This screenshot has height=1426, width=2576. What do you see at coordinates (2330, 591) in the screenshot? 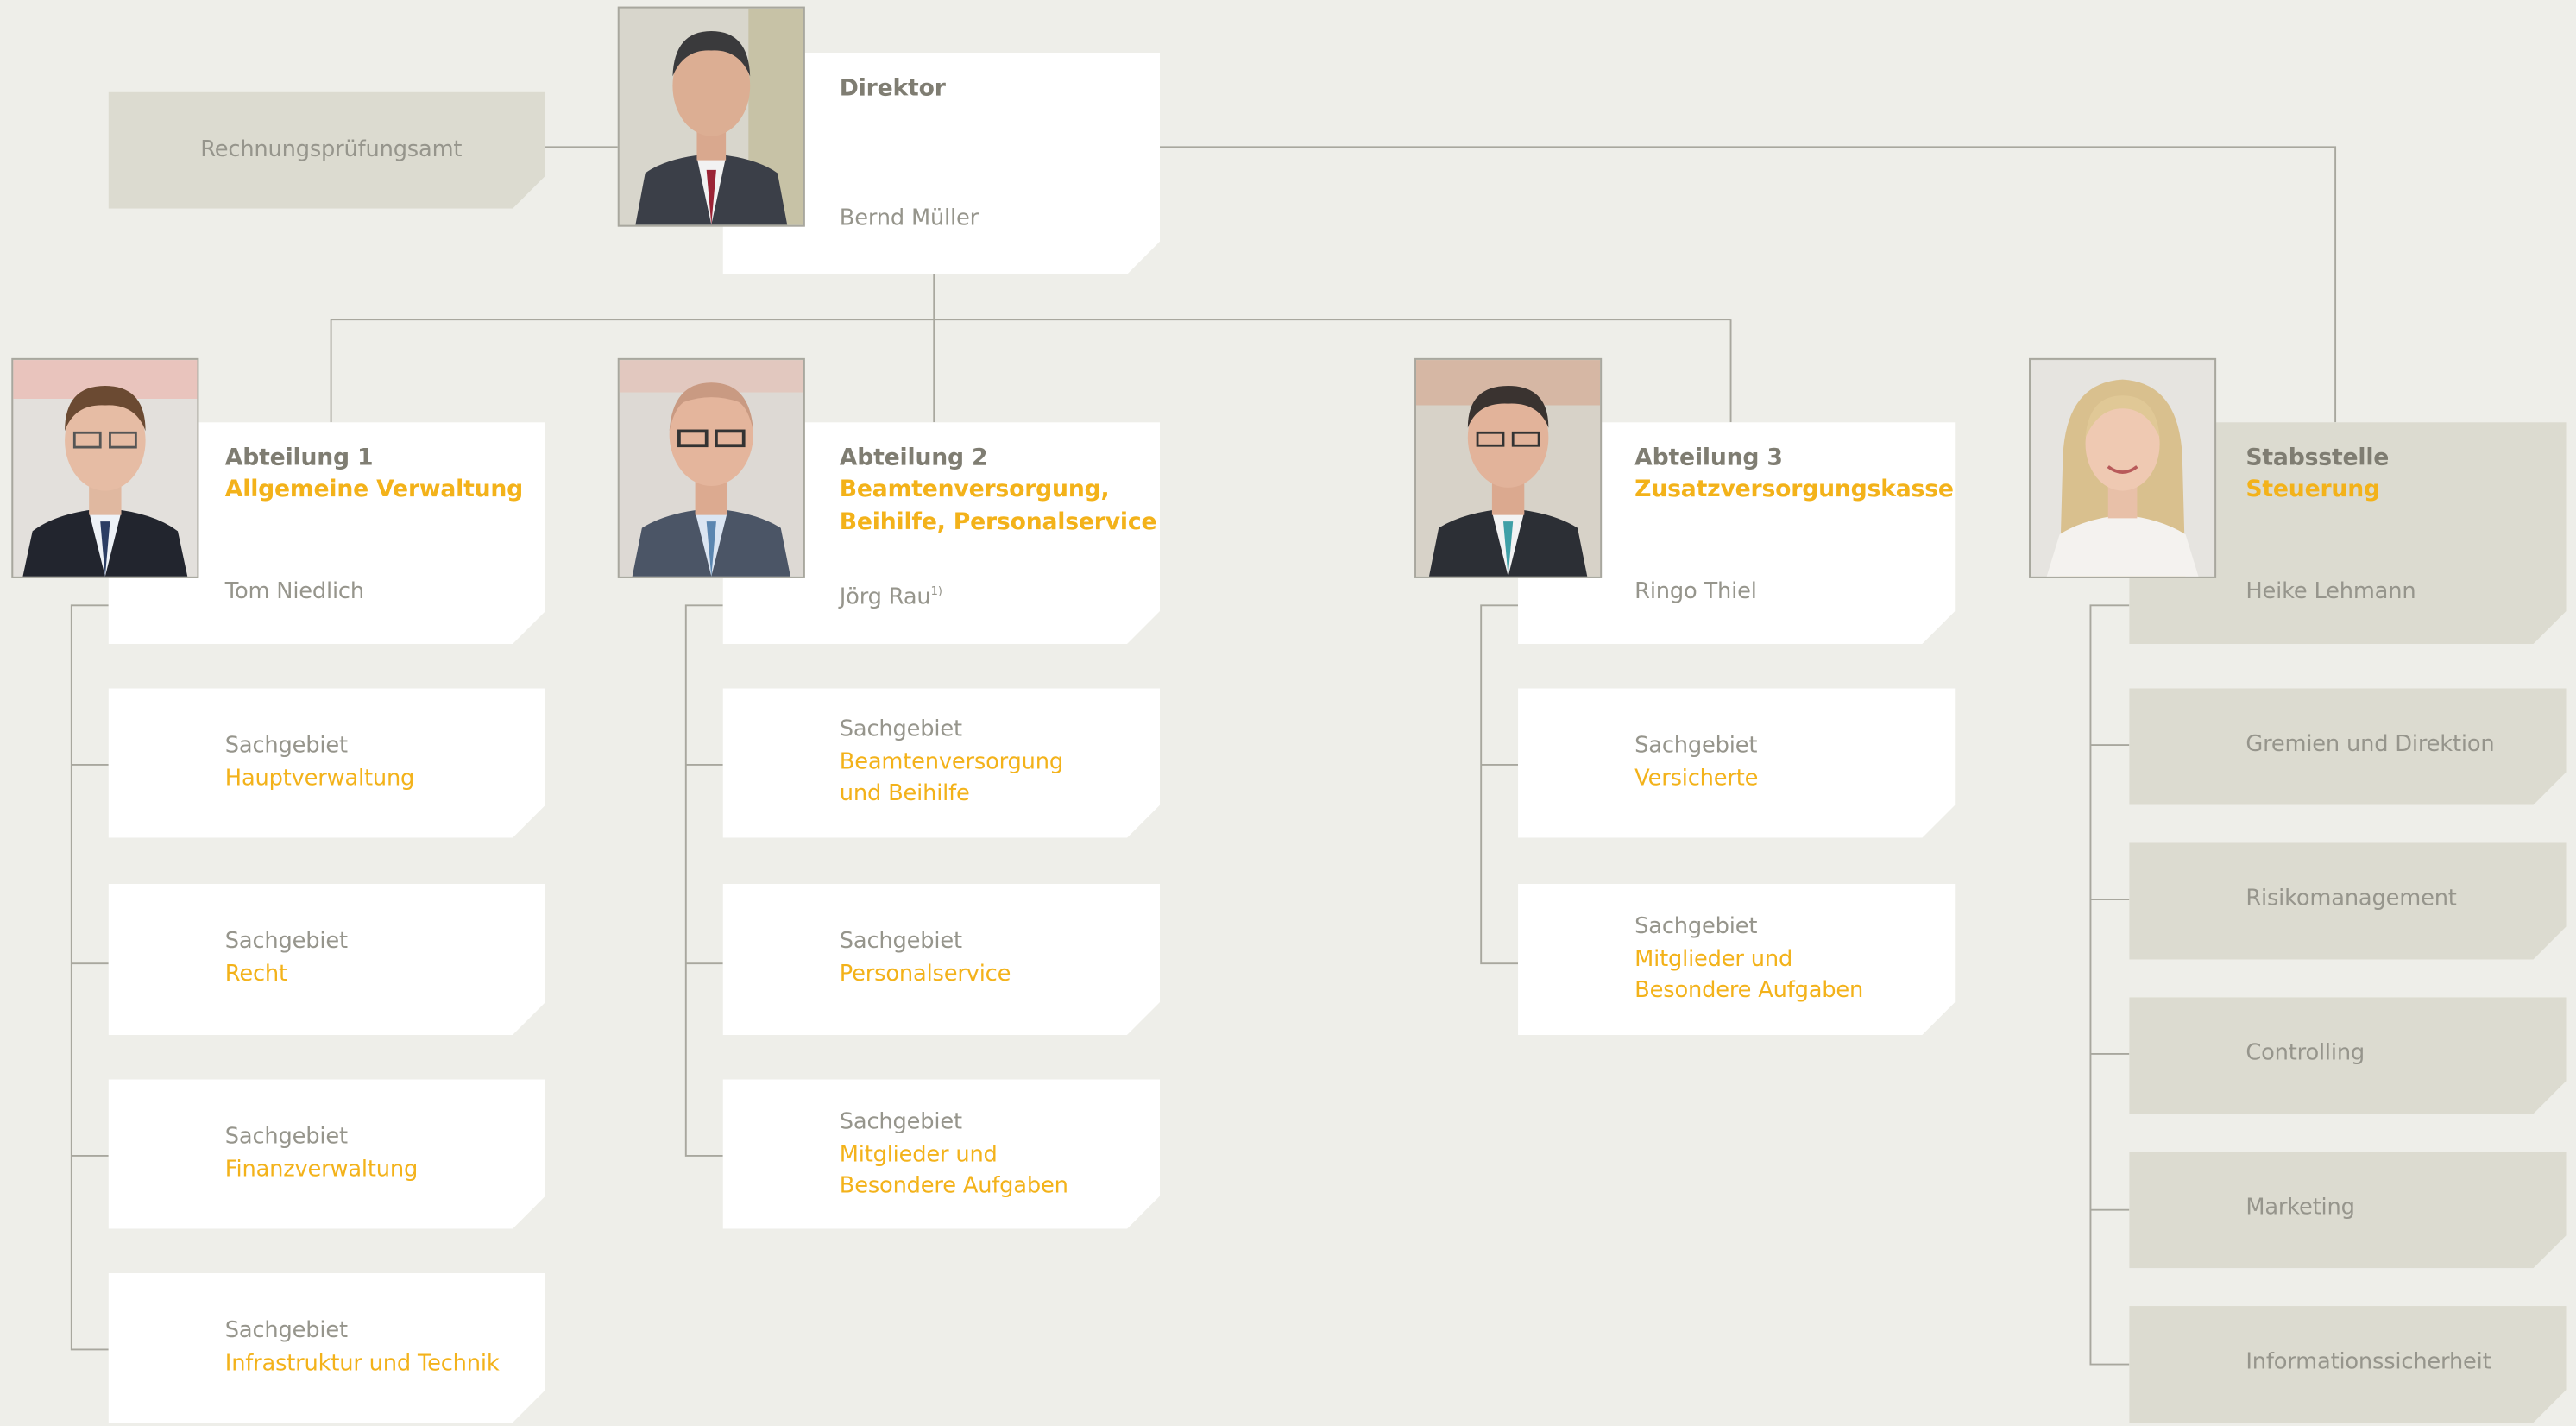
I see `staff-unit-head-name: Heike Lehmann` at bounding box center [2330, 591].